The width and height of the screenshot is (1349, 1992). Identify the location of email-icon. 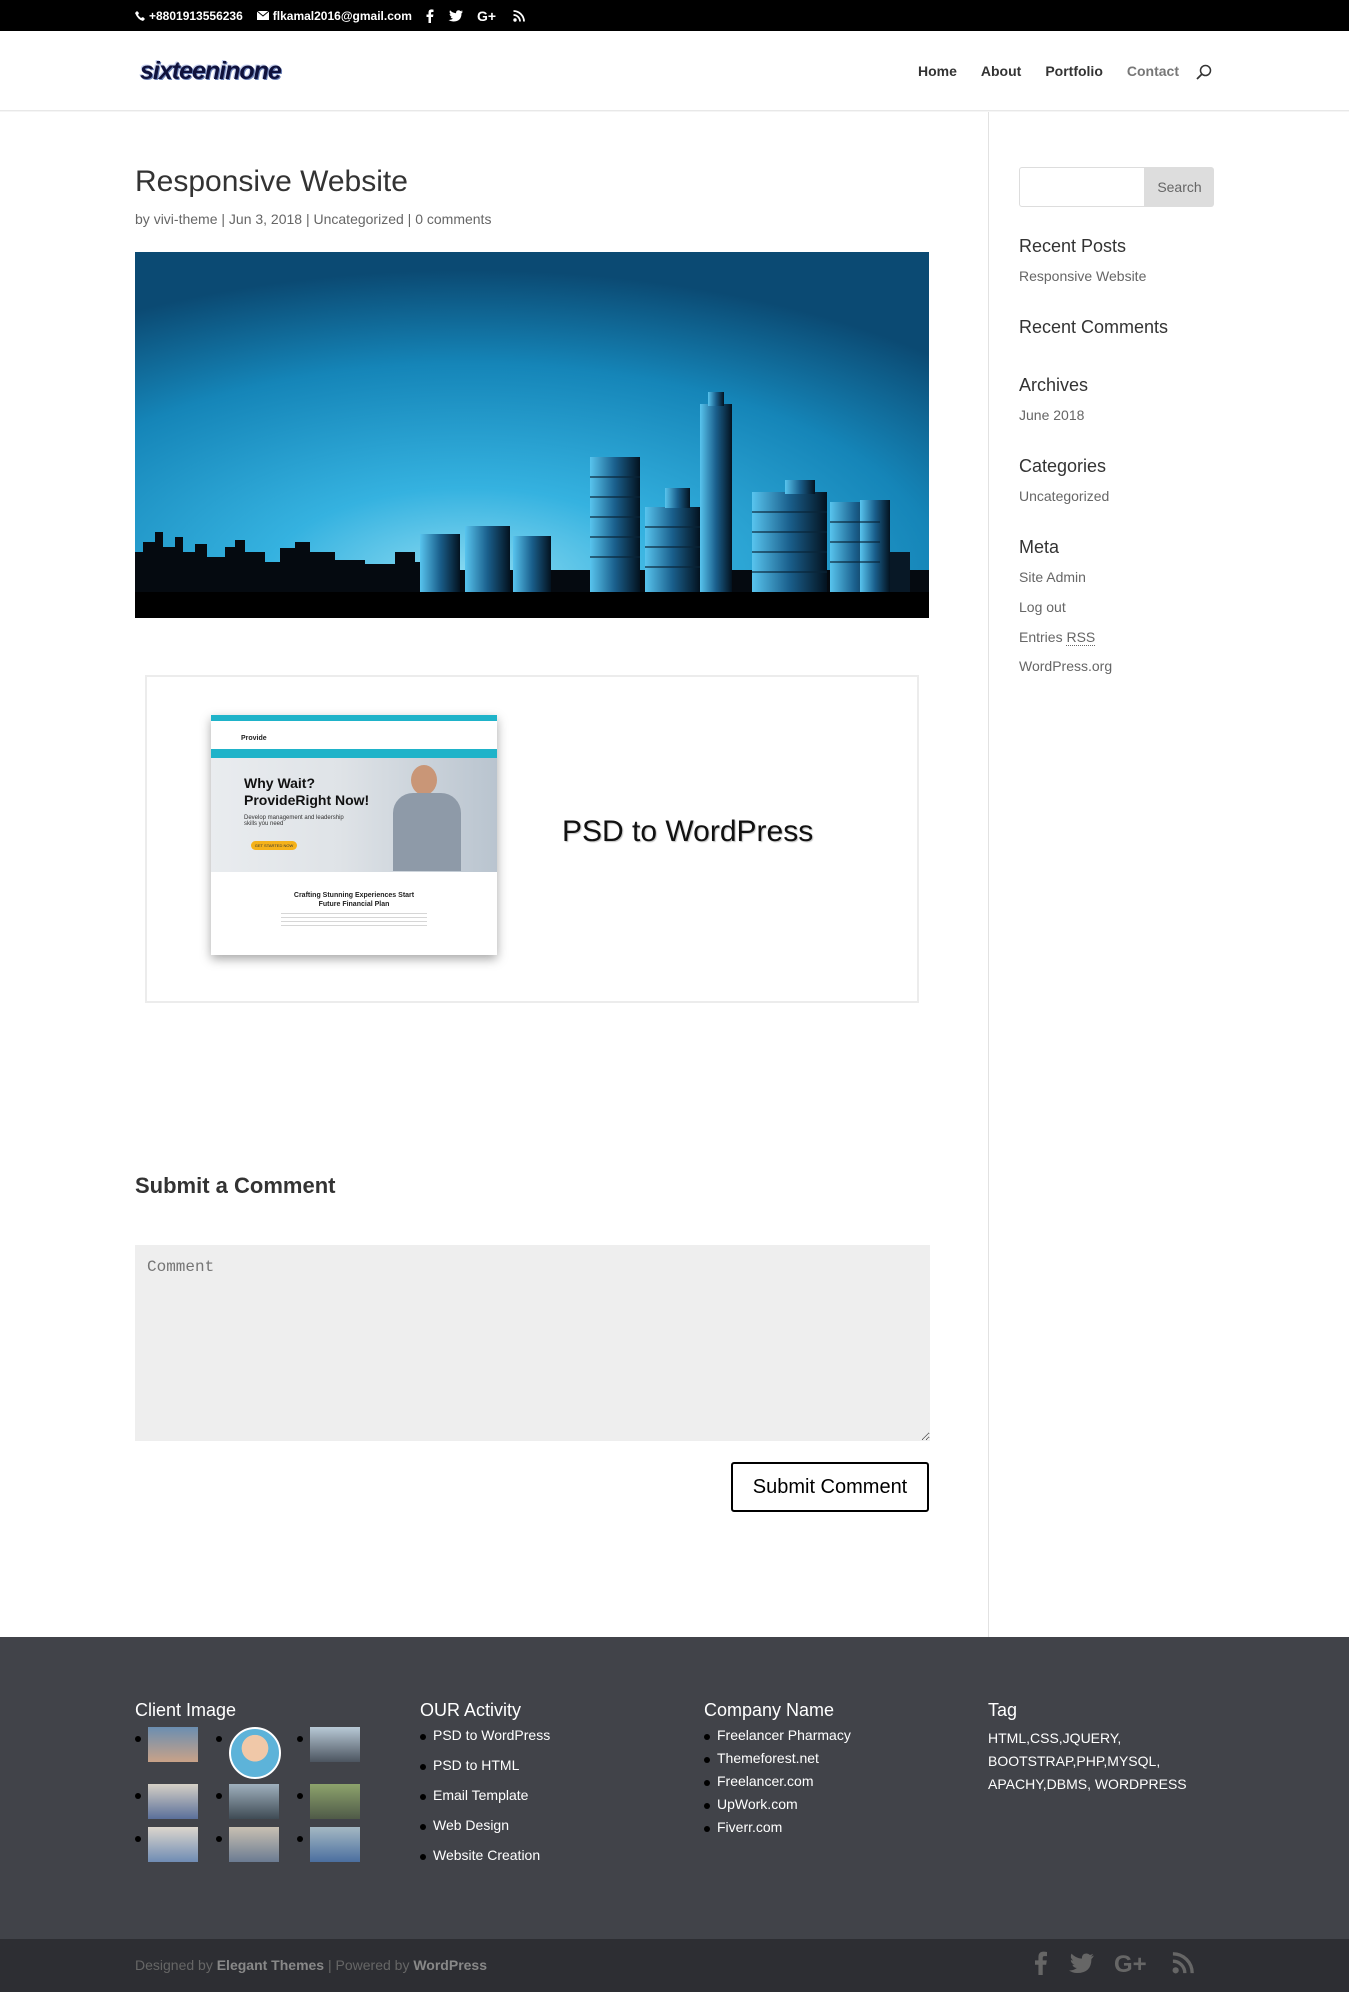
(262, 15).